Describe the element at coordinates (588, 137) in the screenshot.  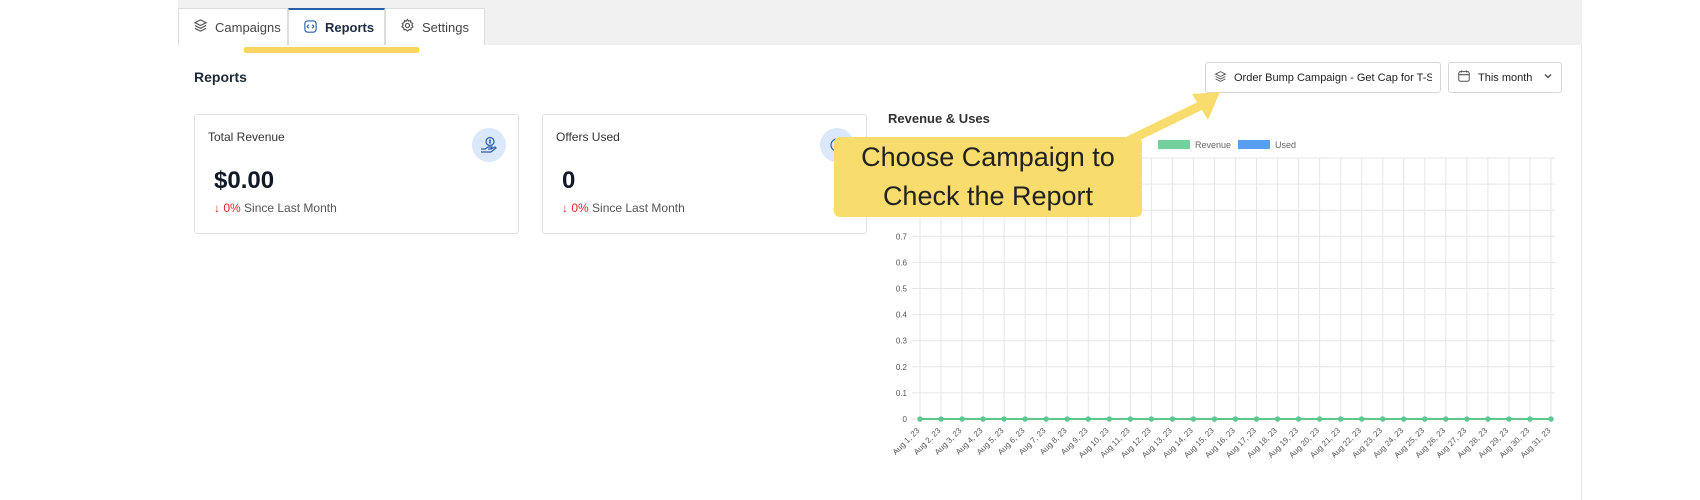
I see `card-title: Offers Used` at that location.